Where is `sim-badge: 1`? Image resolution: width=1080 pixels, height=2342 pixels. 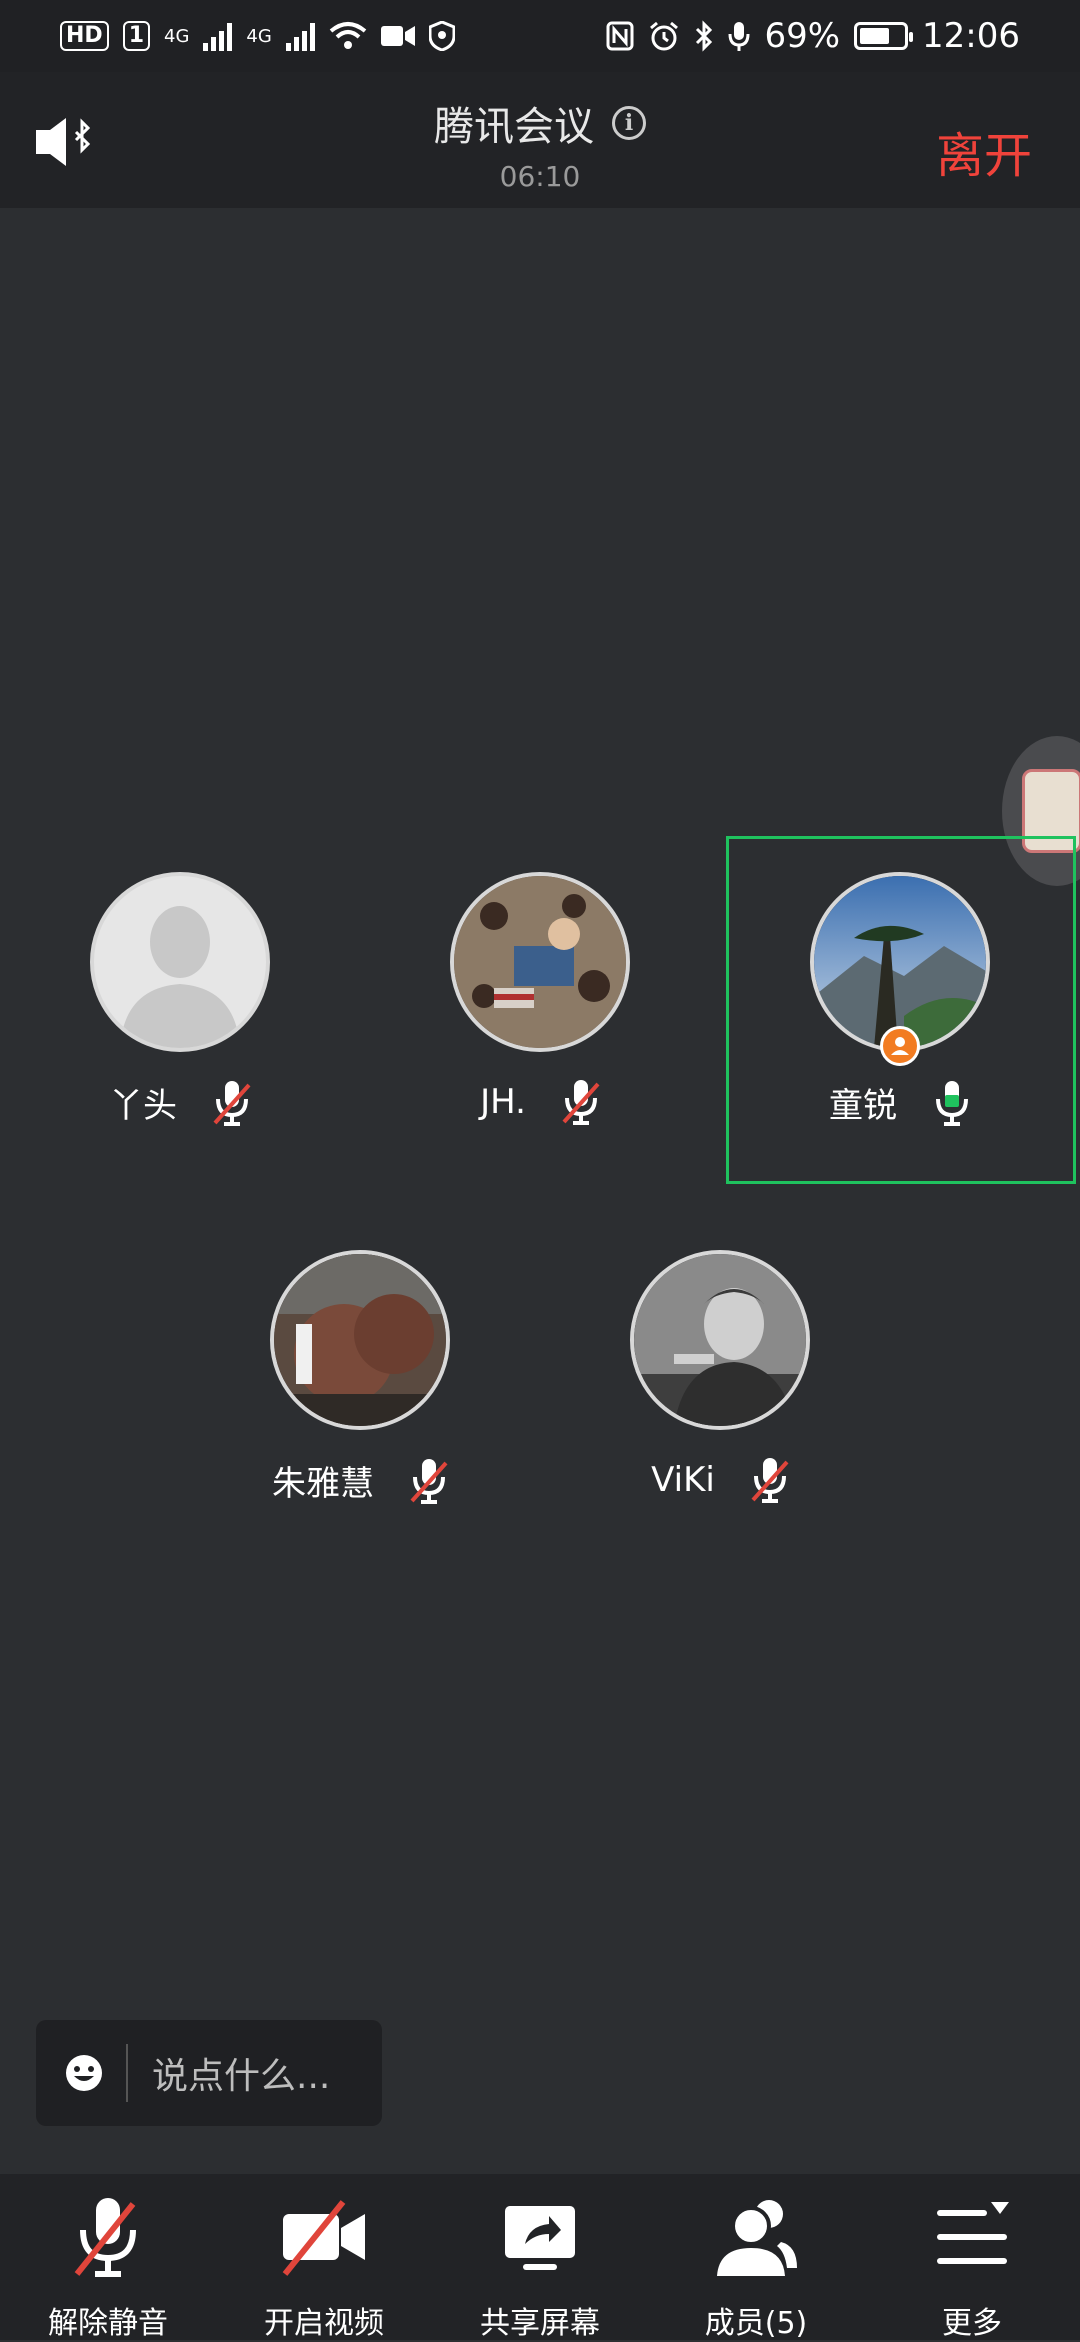 sim-badge: 1 is located at coordinates (136, 36).